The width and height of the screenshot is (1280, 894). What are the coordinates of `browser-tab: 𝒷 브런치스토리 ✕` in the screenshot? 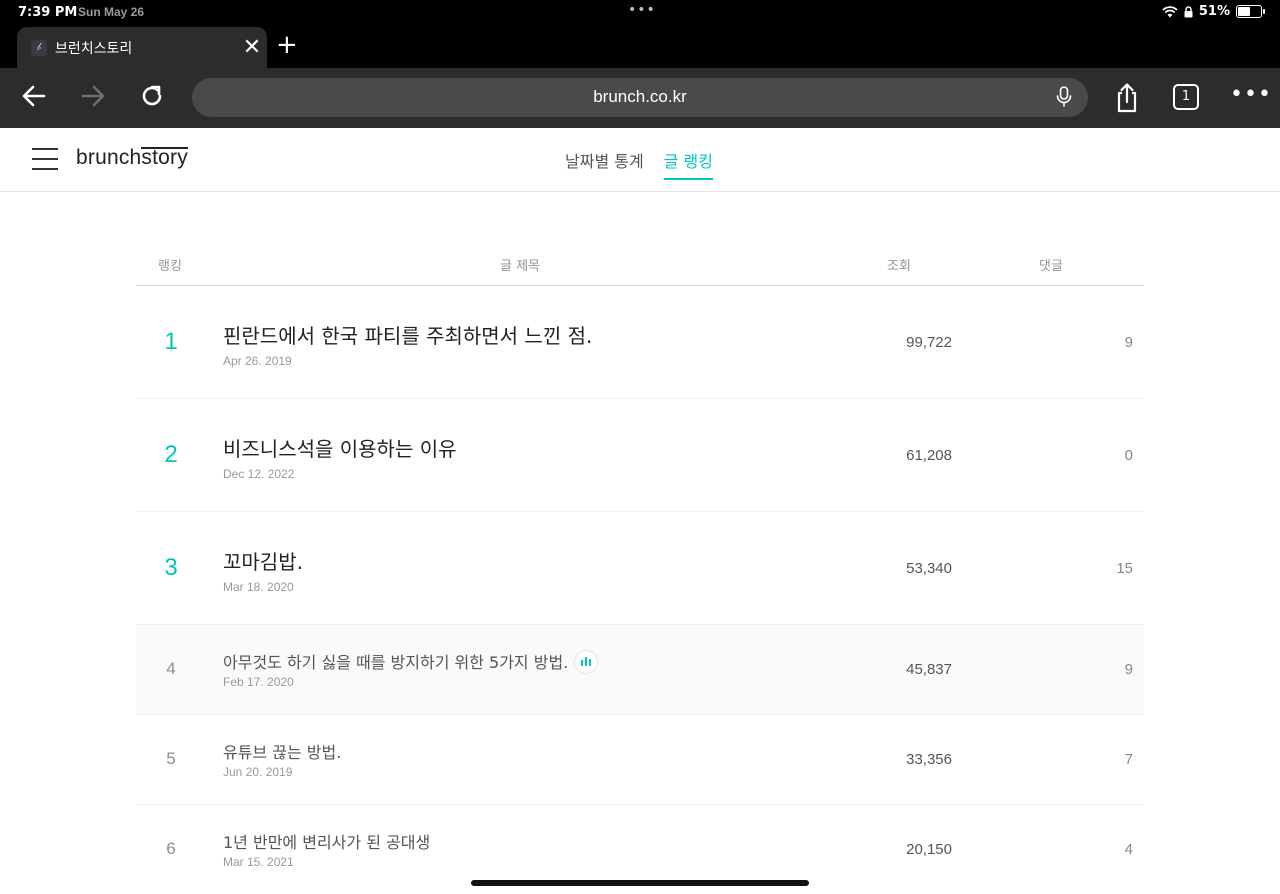 It's located at (142, 47).